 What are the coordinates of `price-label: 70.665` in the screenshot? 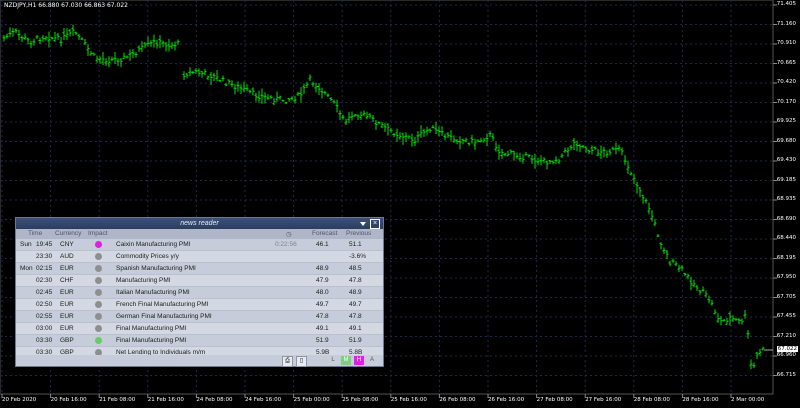 It's located at (786, 62).